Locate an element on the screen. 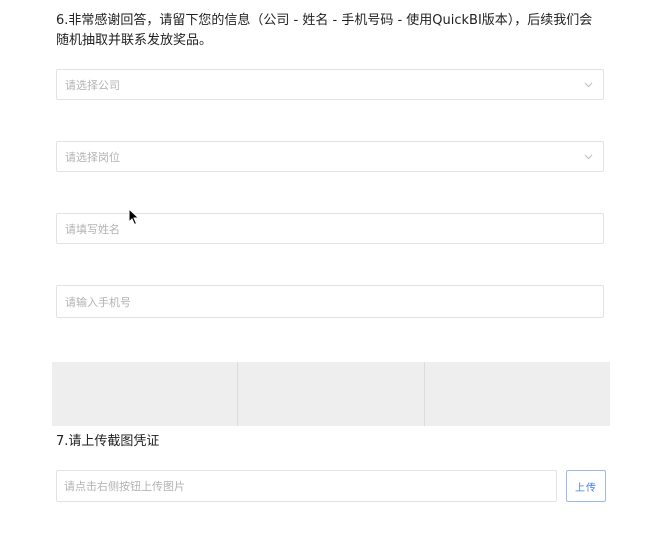 This screenshot has height=535, width=665. question-7-title: 7.请上传截图凭证 is located at coordinates (108, 441).